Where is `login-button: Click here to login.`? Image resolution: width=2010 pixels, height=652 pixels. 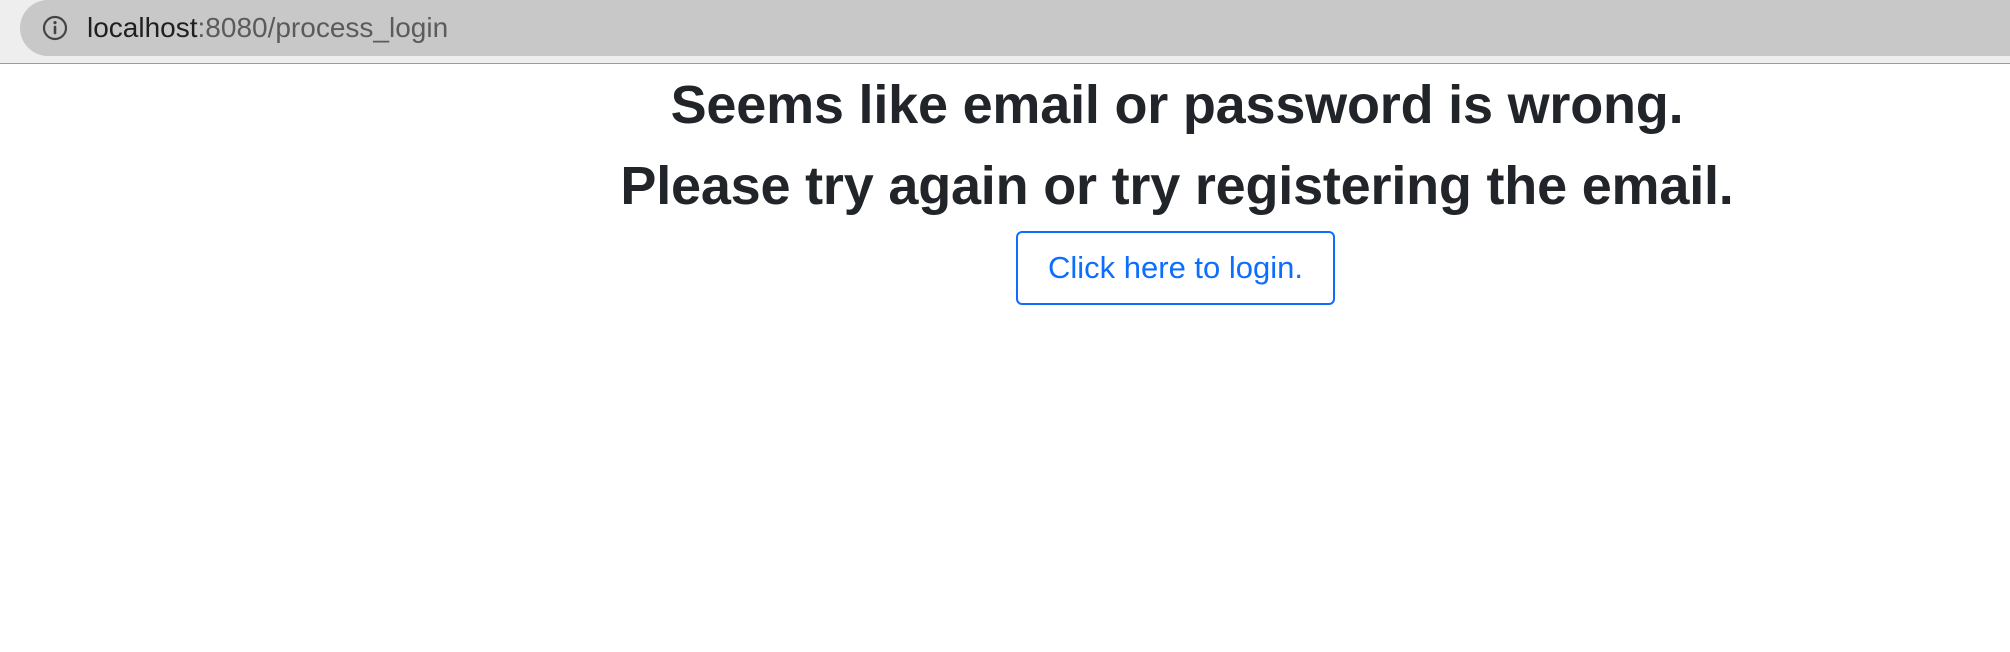
login-button: Click here to login. is located at coordinates (1175, 268).